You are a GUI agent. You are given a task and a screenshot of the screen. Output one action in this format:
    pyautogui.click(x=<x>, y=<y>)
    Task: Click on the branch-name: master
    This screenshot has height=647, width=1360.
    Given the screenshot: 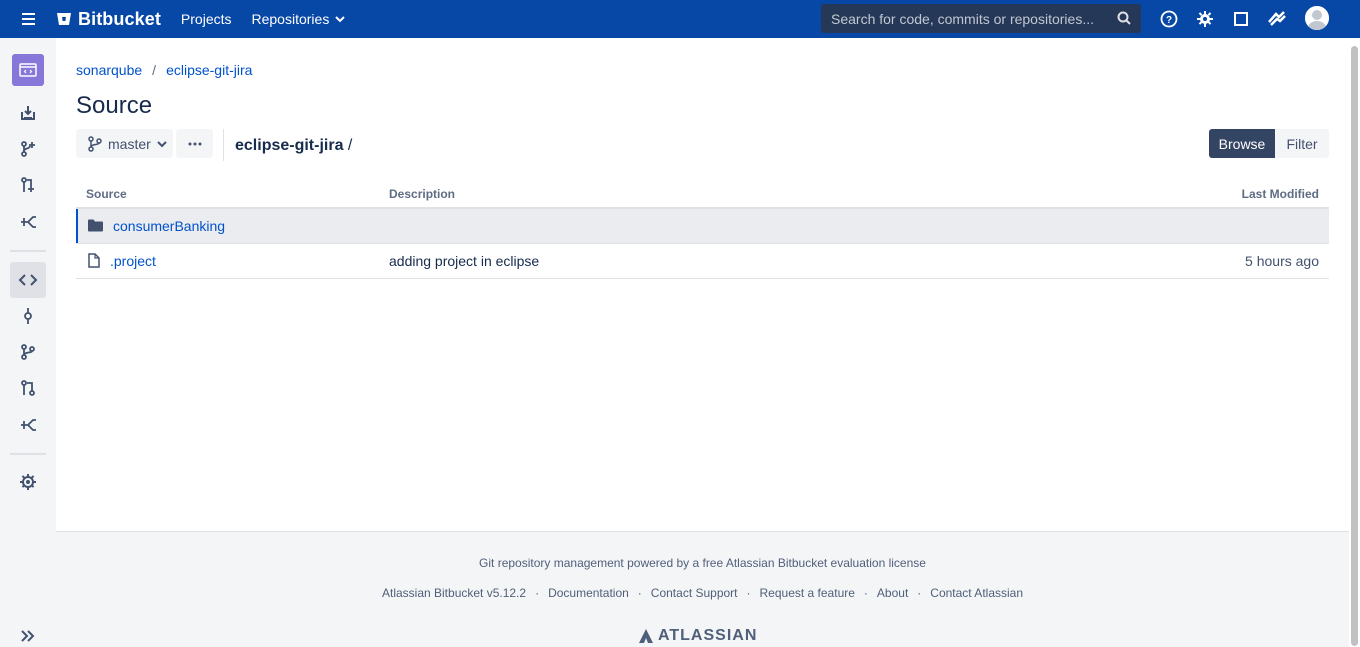 What is the action you would take?
    pyautogui.click(x=129, y=143)
    